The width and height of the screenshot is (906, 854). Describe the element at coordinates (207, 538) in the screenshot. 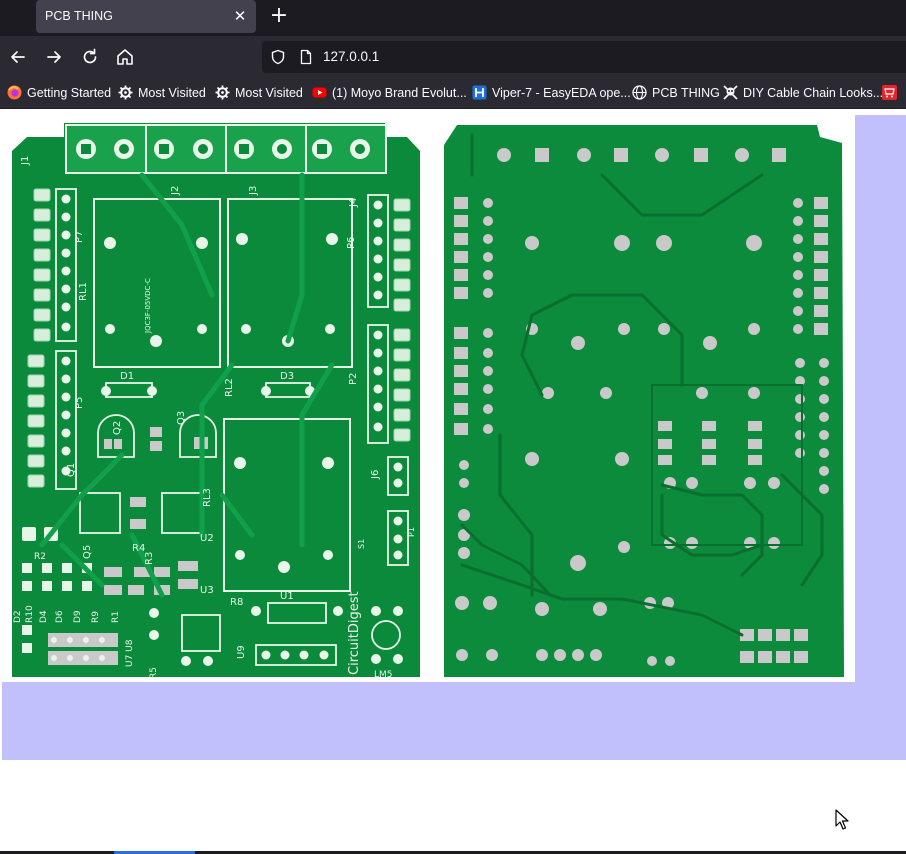

I see `pcb-label-u2: U2` at that location.